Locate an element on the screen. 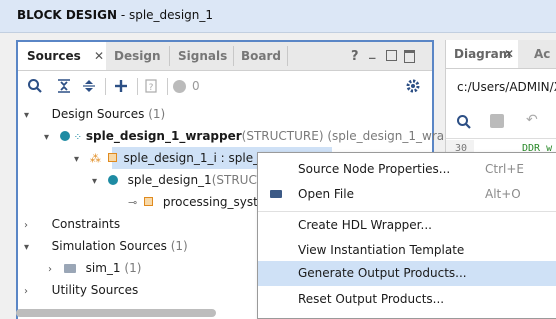  tab-diagram-label: Diagram is located at coordinates (483, 54).